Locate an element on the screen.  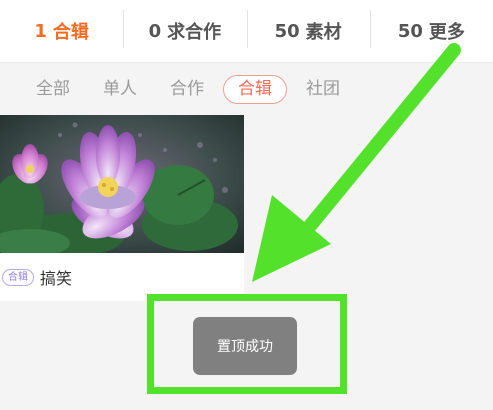
collection-tag-badge: 合辑 is located at coordinates (18, 277).